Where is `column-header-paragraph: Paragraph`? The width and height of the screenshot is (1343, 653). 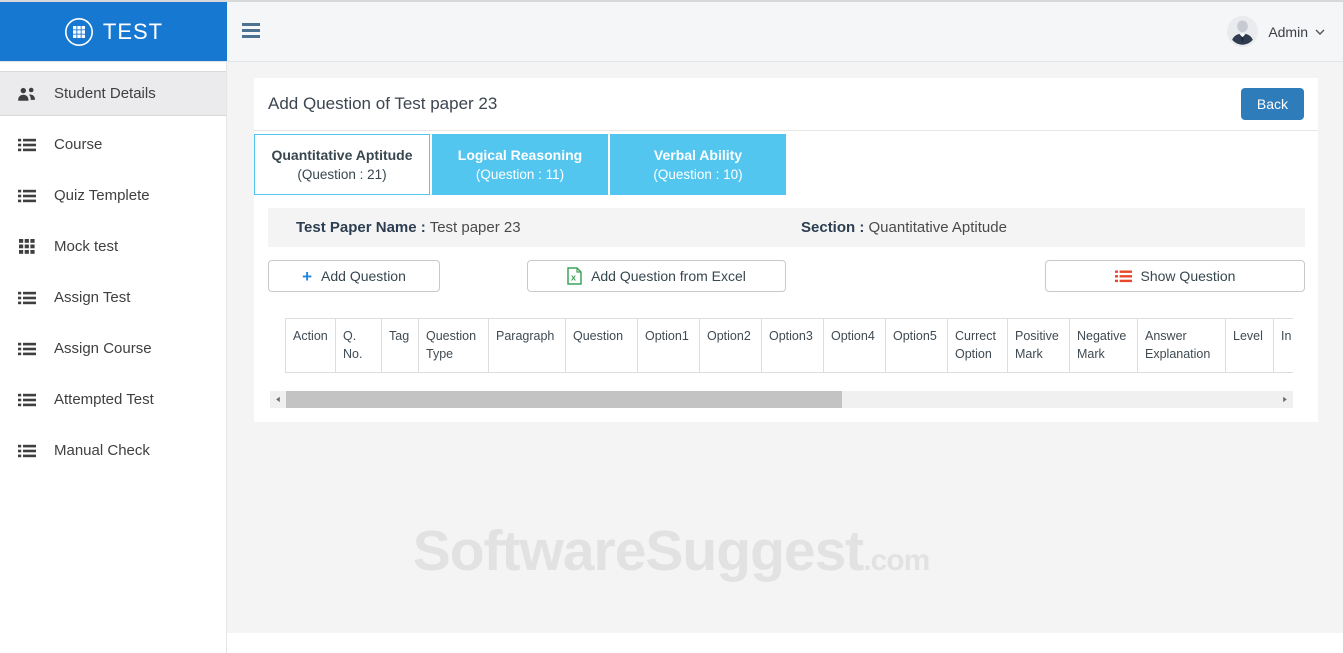 column-header-paragraph: Paragraph is located at coordinates (527, 345).